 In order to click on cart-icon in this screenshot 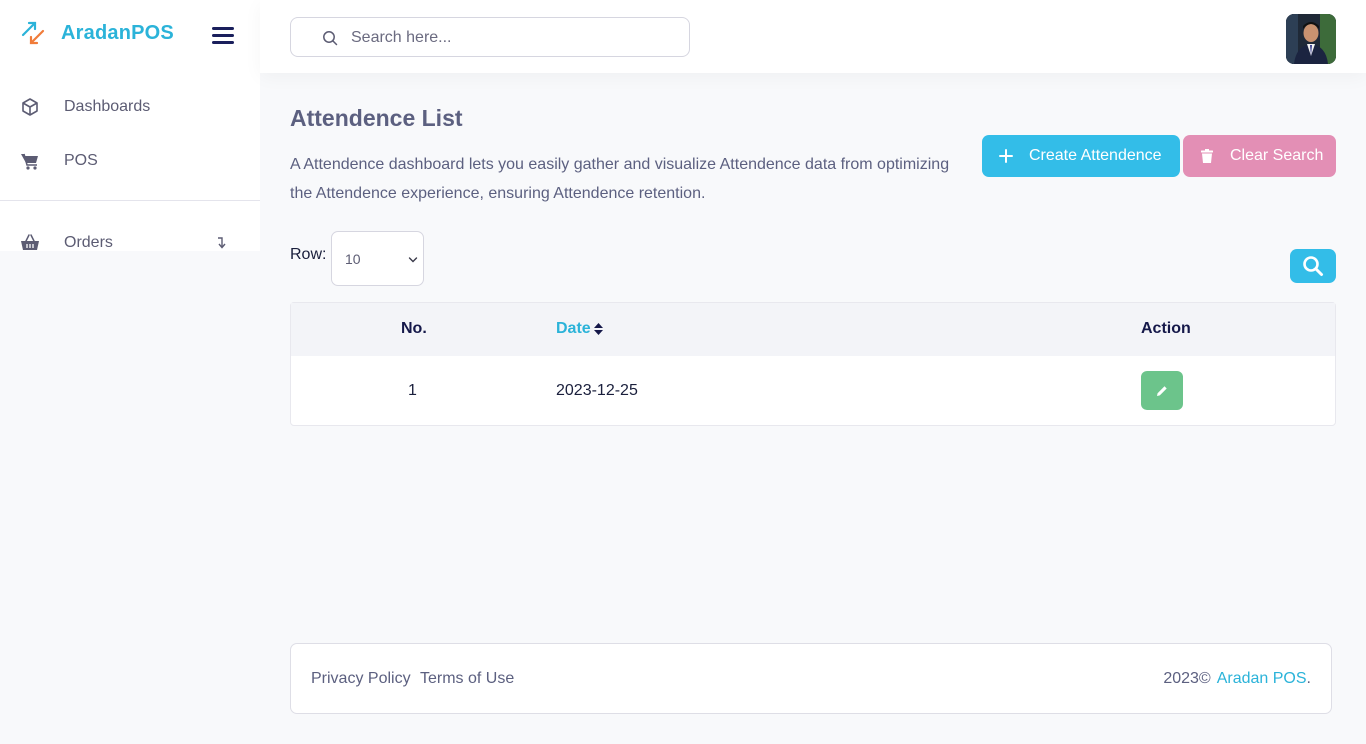, I will do `click(29, 161)`.